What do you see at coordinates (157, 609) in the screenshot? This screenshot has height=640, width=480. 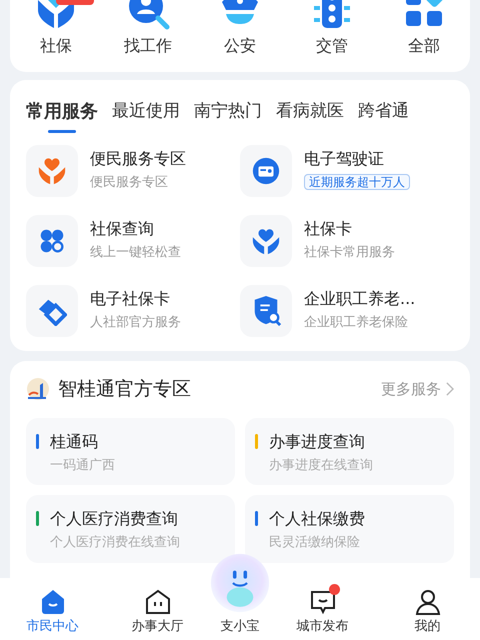 I see `nav-tab: 办事大厅` at bounding box center [157, 609].